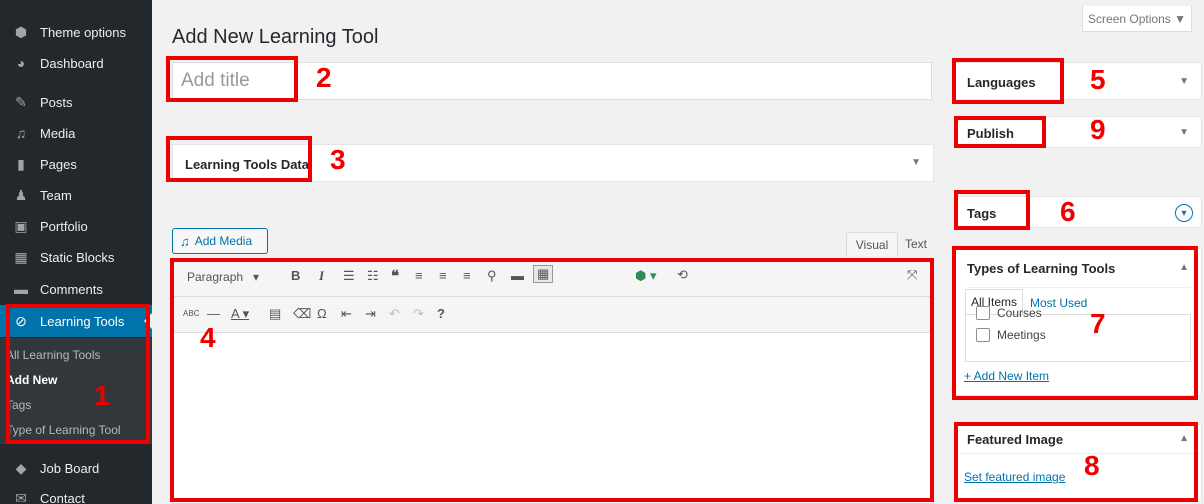 The image size is (1204, 504). I want to click on tag-icon: ◆, so click(21, 467).